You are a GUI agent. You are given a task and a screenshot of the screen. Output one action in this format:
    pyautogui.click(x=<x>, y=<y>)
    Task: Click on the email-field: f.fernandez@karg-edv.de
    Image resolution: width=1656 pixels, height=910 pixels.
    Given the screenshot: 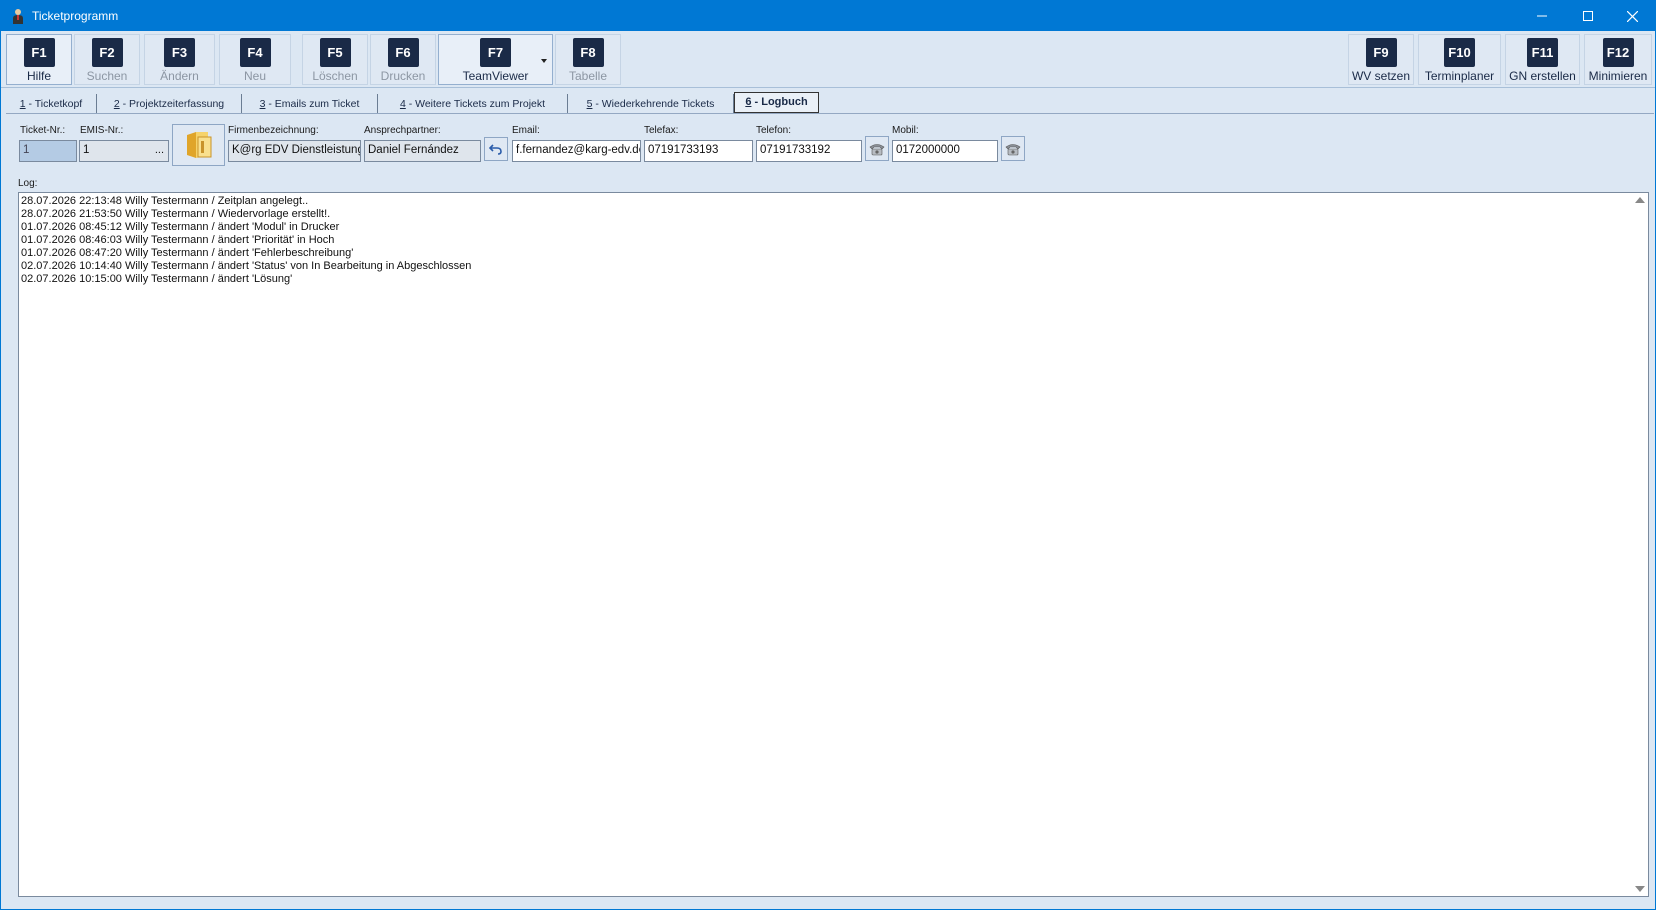 What is the action you would take?
    pyautogui.click(x=576, y=151)
    